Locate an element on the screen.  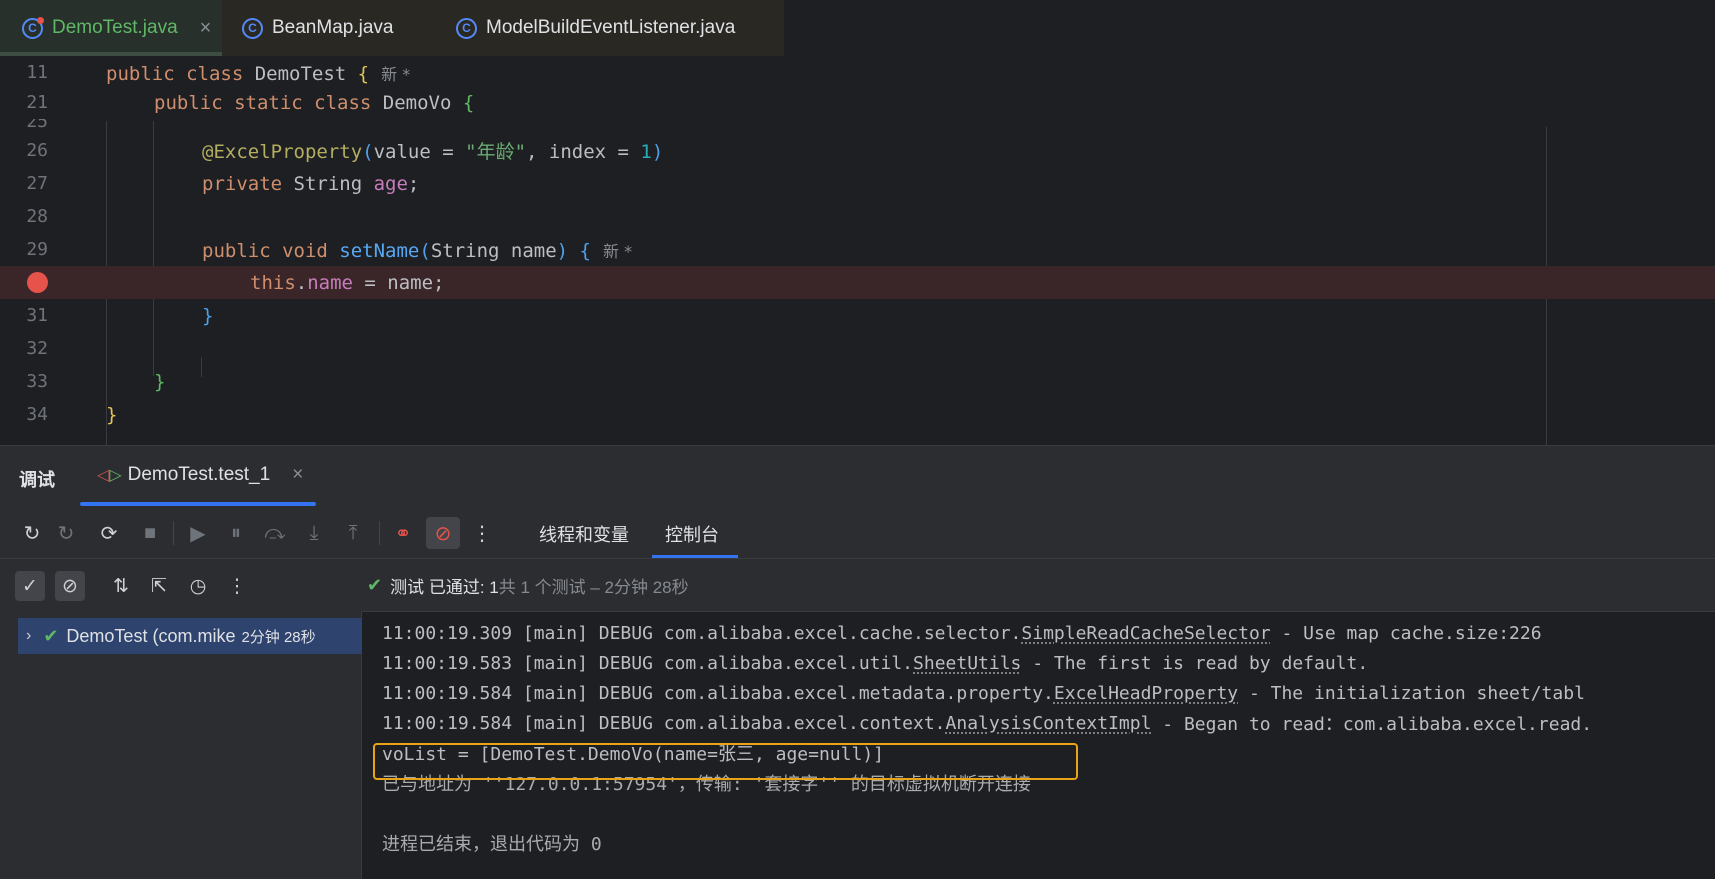
code-line: 29 public void setName(String name) {新 * is located at coordinates (857, 249).